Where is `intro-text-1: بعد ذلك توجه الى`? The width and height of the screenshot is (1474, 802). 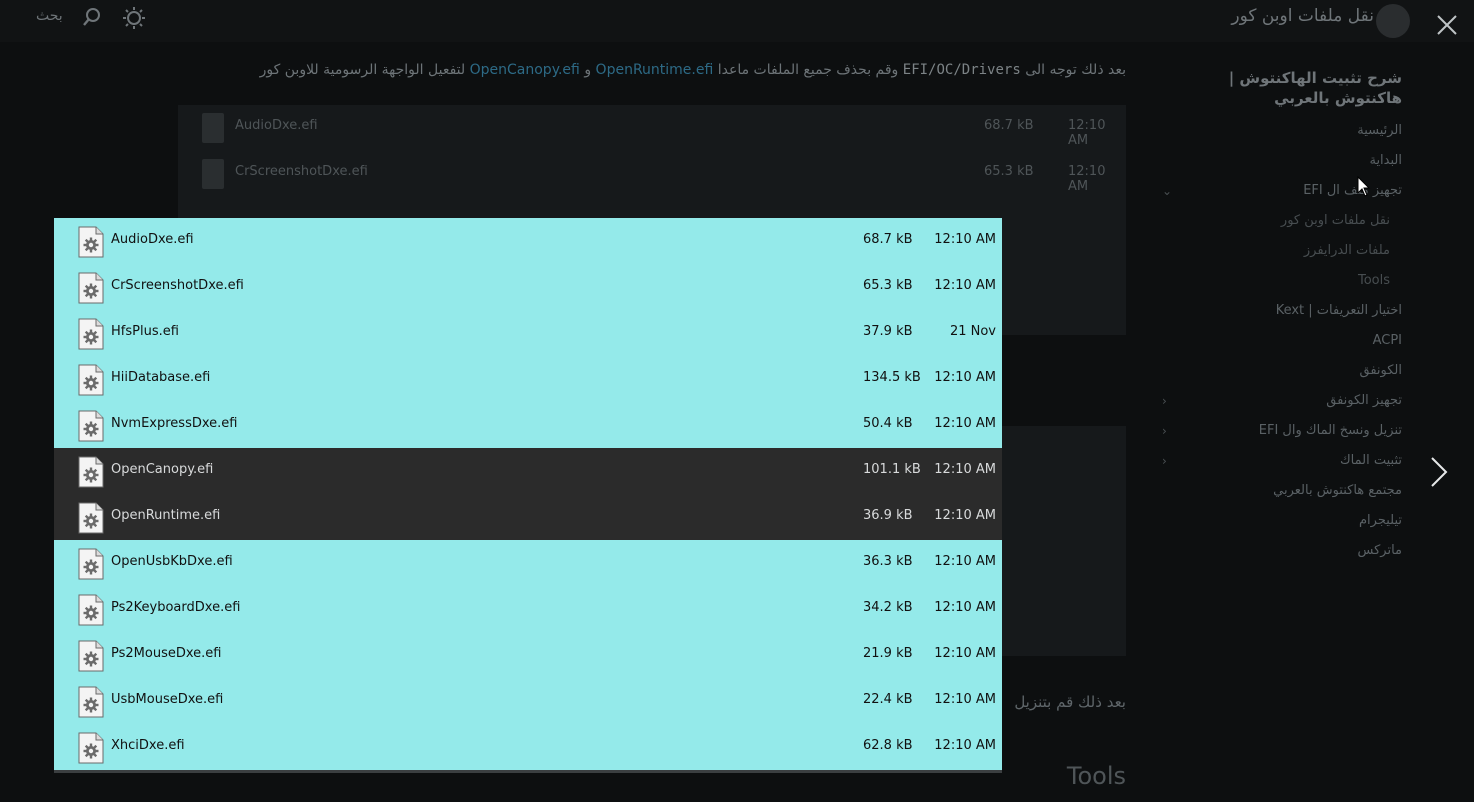 intro-text-1: بعد ذلك توجه الى is located at coordinates (1075, 70).